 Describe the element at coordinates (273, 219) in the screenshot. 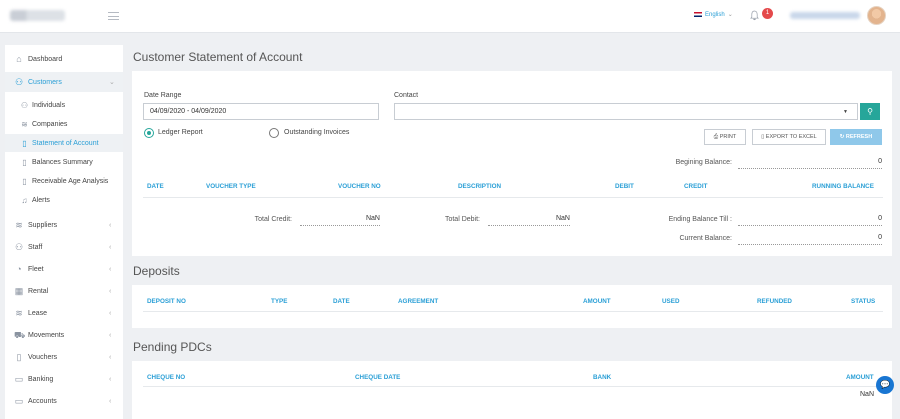

I see `total-credit-label: Total Credit:` at that location.